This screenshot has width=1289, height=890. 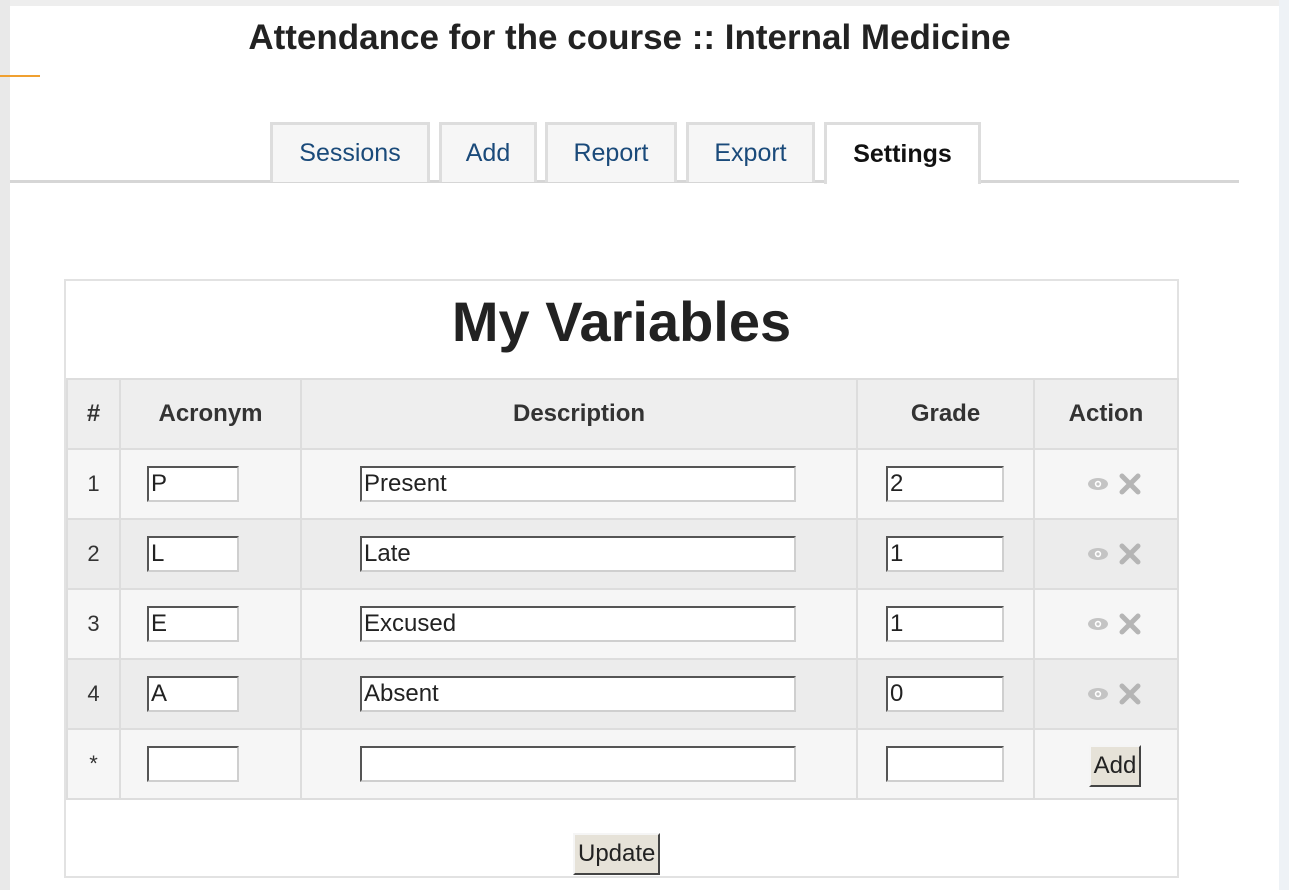 I want to click on table-header-row: # Acronym Description Grade Action, so click(x=622, y=414).